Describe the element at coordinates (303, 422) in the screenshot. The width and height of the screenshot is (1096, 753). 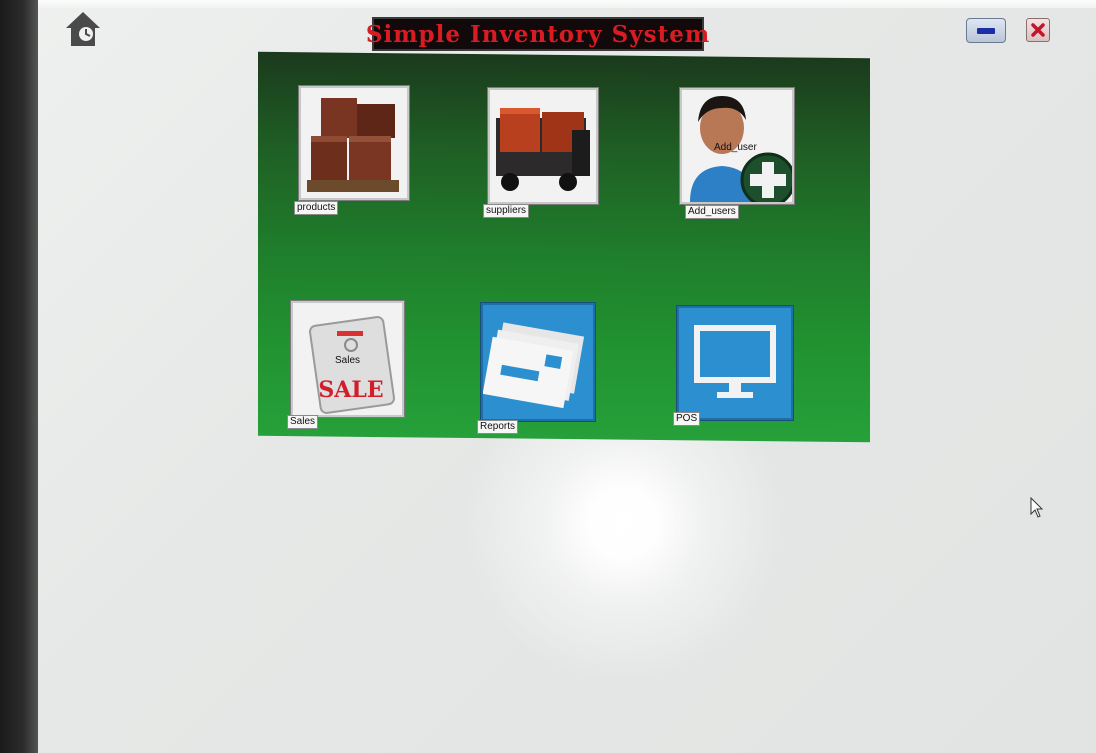
I see `sales-label: Sales` at that location.